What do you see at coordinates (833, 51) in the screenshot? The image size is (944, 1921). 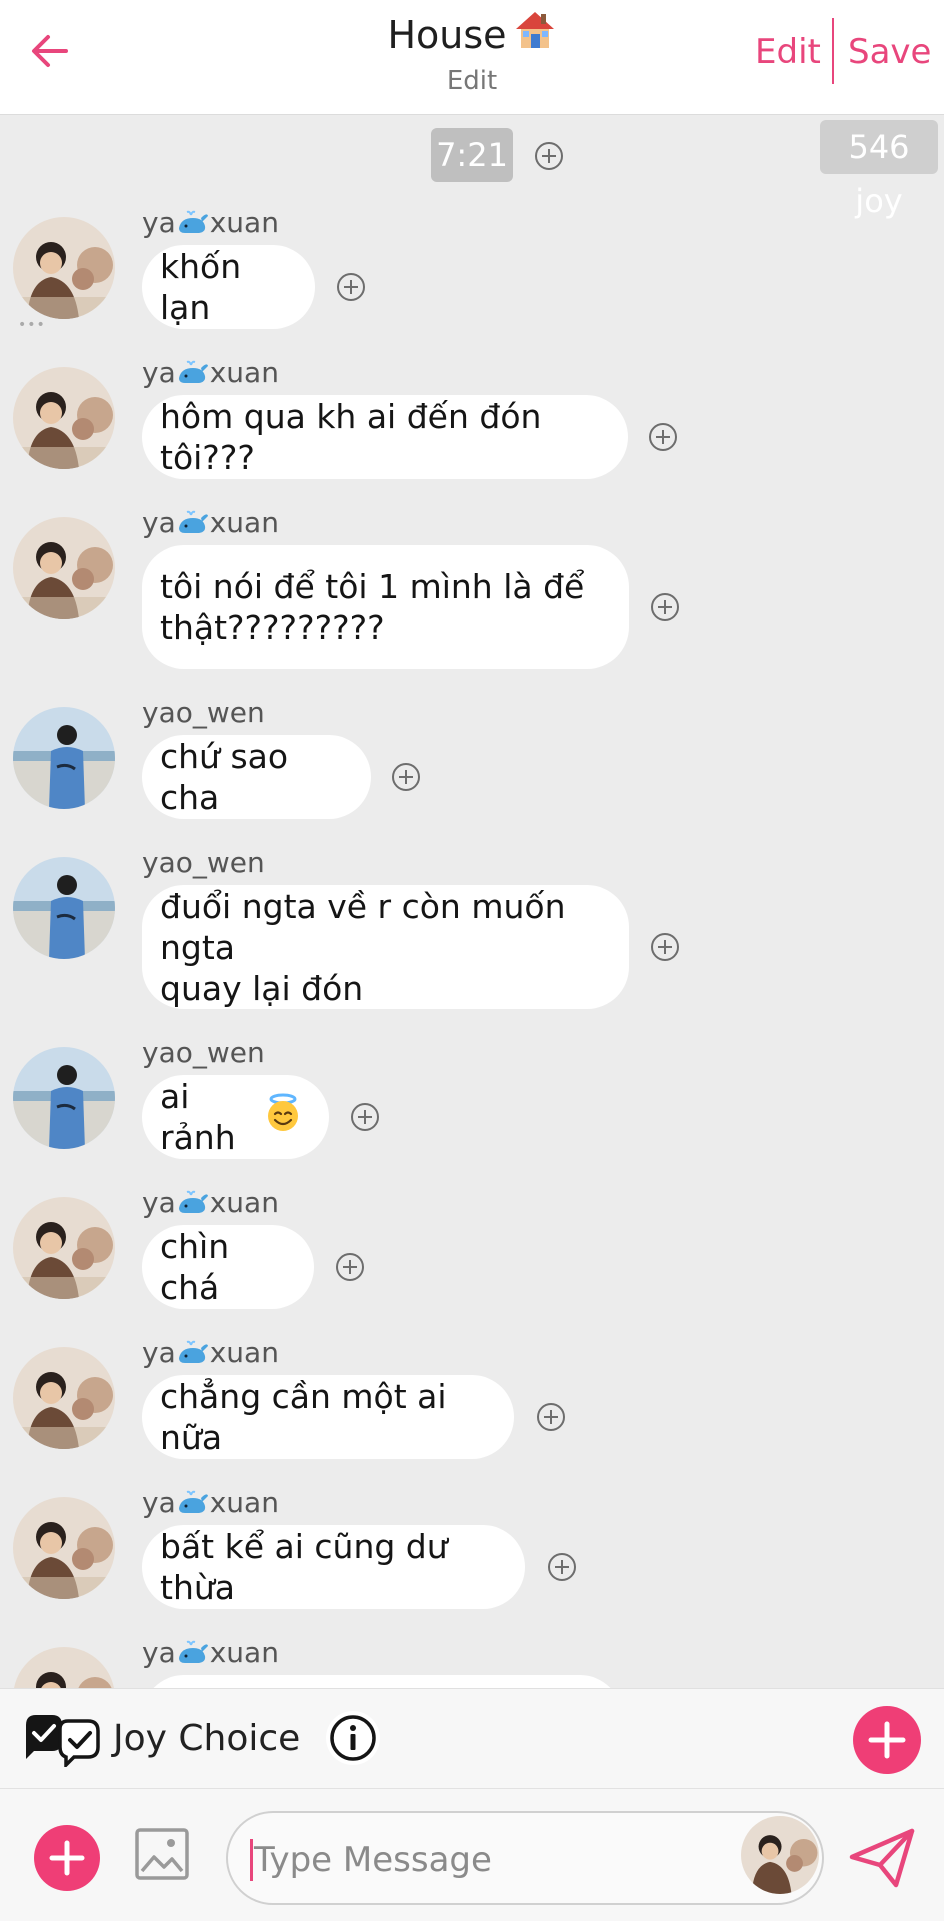 I see `header-divider` at bounding box center [833, 51].